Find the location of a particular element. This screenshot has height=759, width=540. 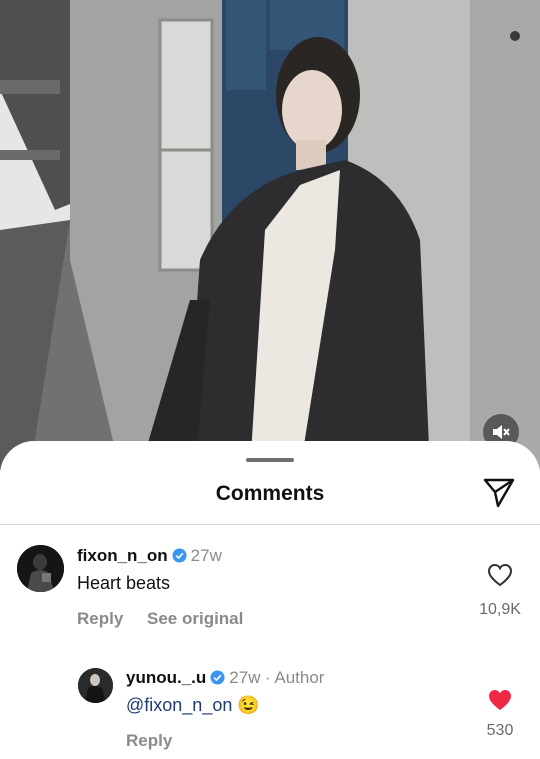

sheet-divider is located at coordinates (270, 524).